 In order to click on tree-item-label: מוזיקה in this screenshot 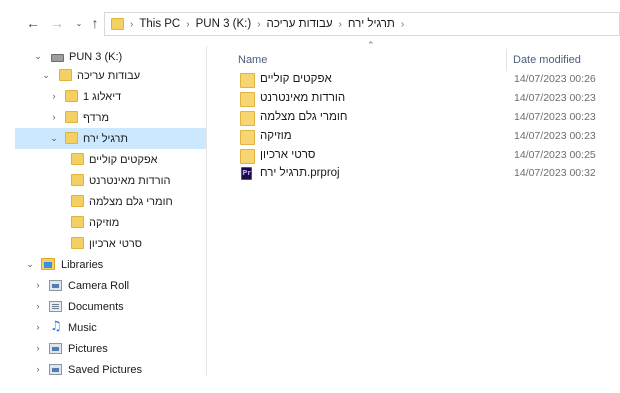, I will do `click(104, 222)`.